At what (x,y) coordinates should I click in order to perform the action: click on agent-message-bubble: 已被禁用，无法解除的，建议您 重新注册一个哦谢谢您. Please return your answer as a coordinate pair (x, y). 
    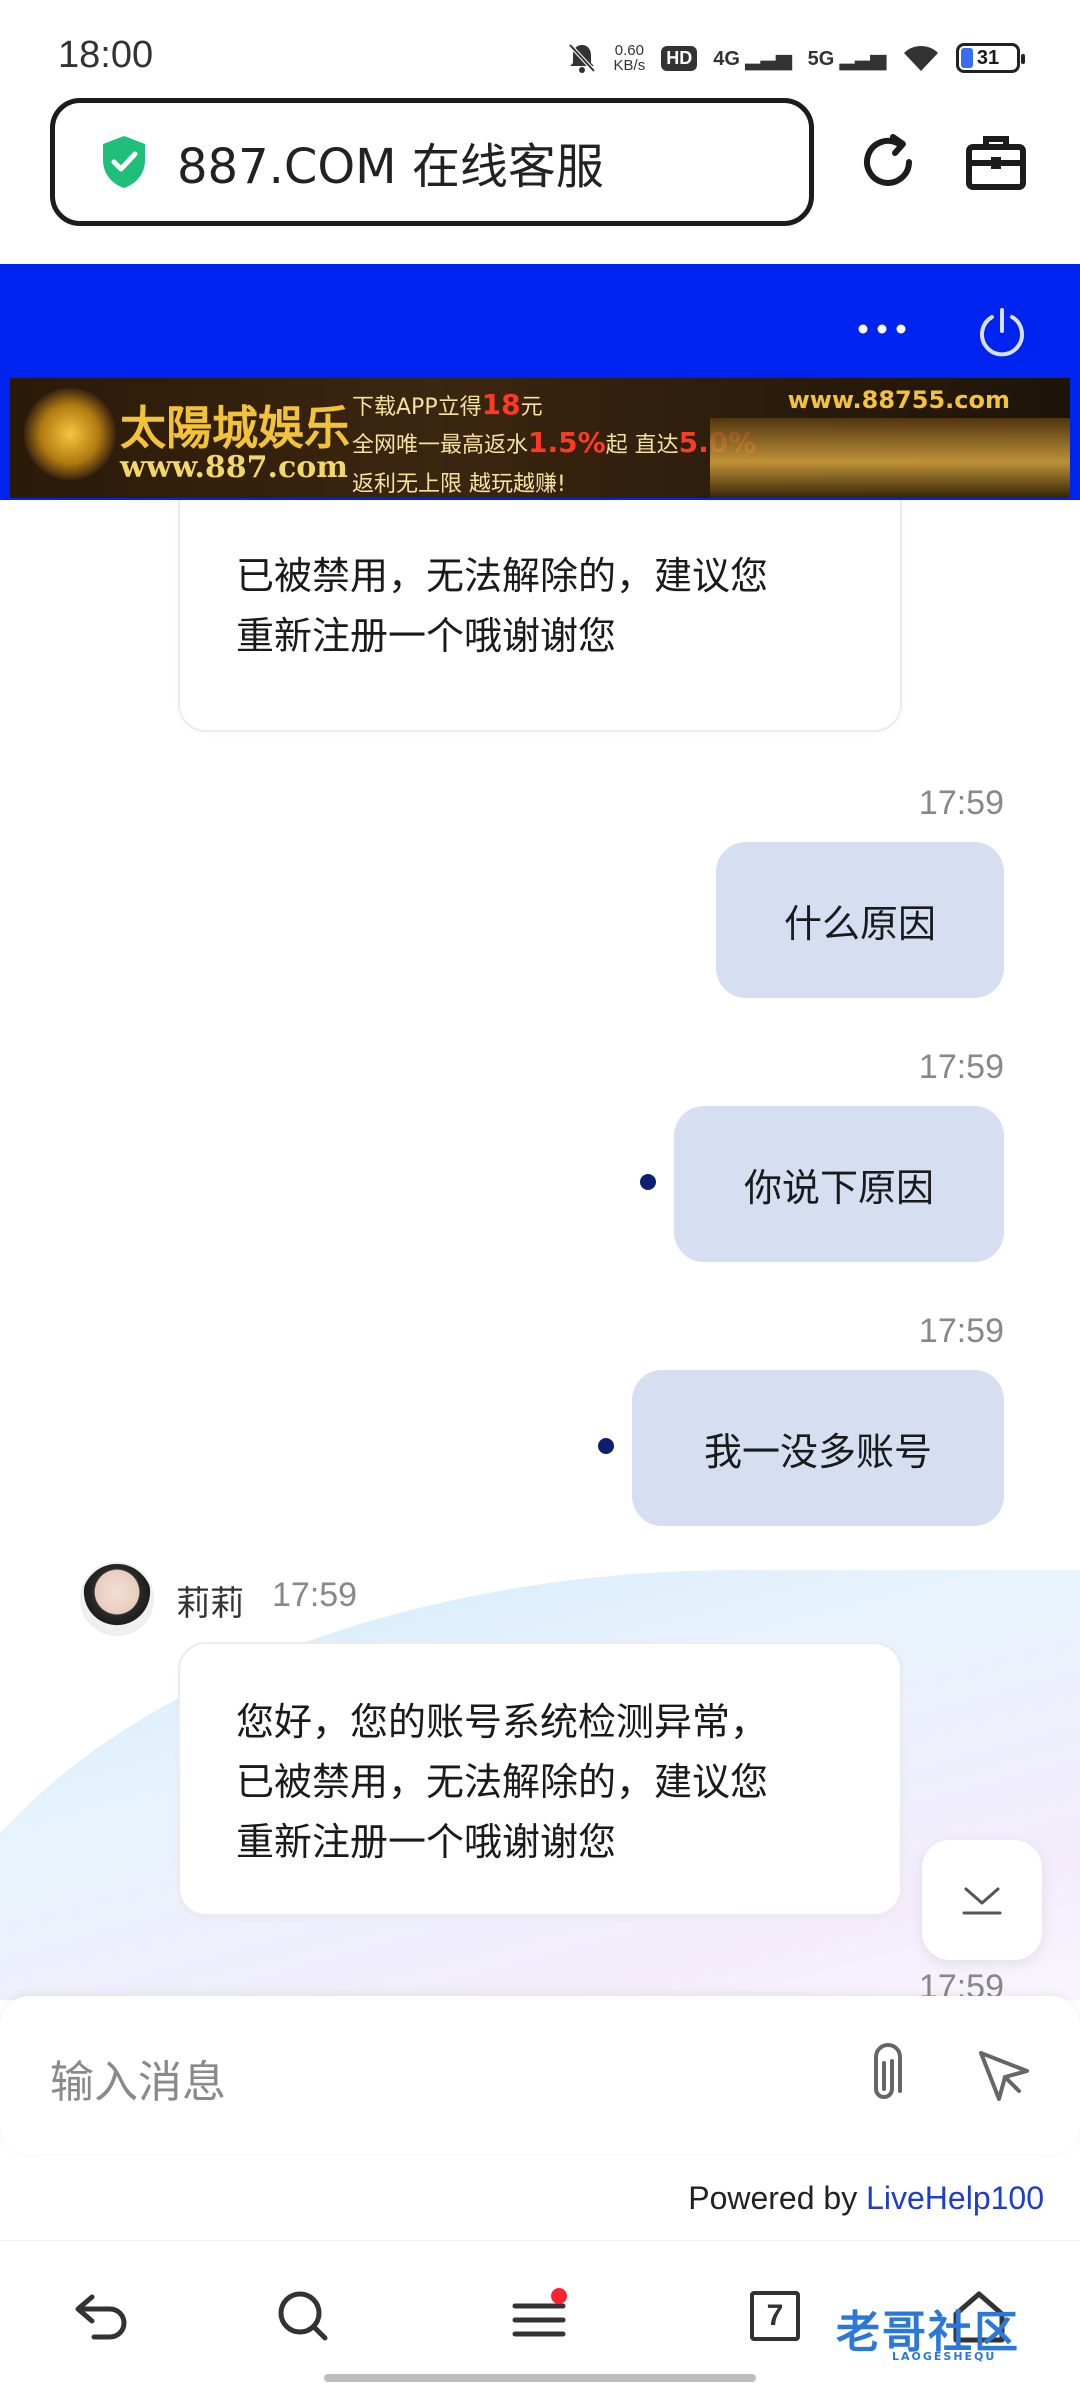
    Looking at the image, I should click on (540, 616).